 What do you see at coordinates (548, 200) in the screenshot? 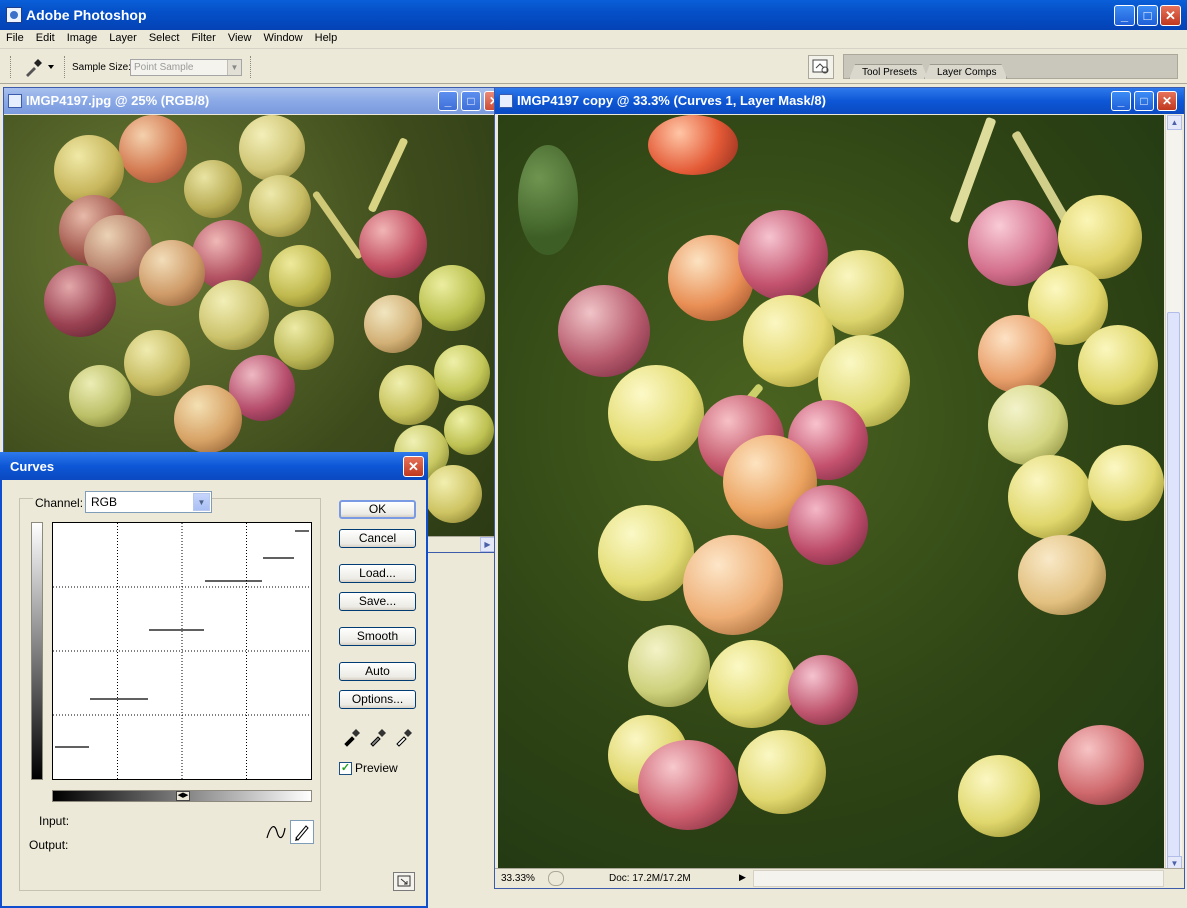
I see `leaf` at bounding box center [548, 200].